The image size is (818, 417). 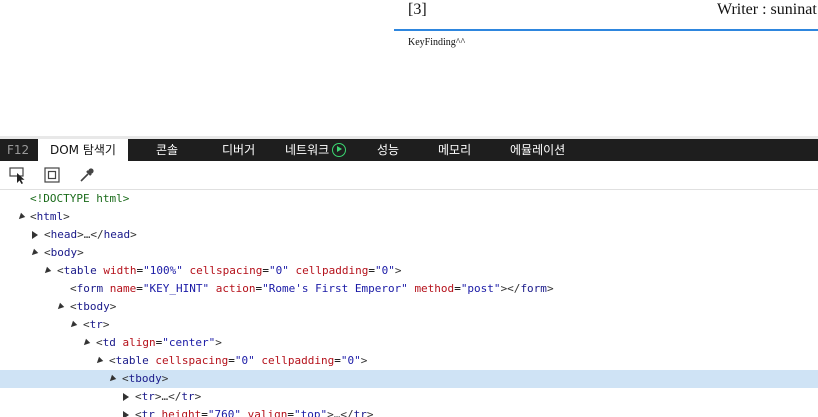 I want to click on select-element-button, so click(x=18, y=175).